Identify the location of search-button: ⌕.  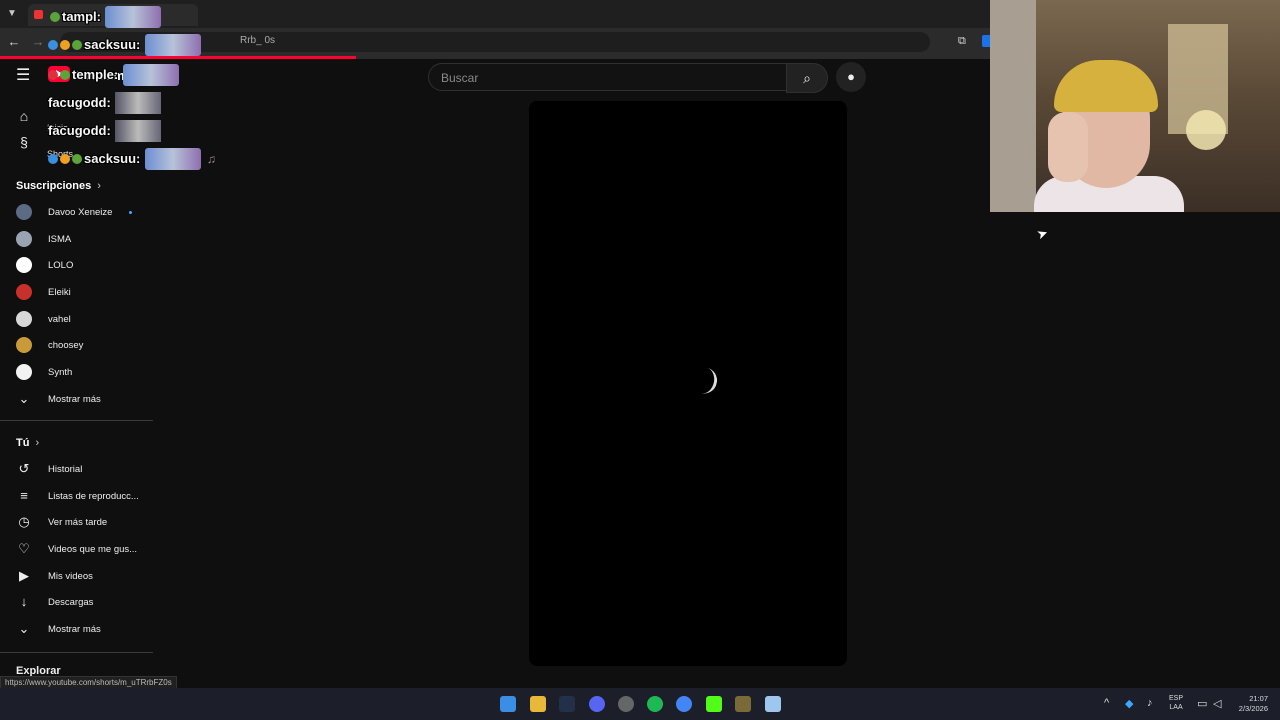
(807, 78).